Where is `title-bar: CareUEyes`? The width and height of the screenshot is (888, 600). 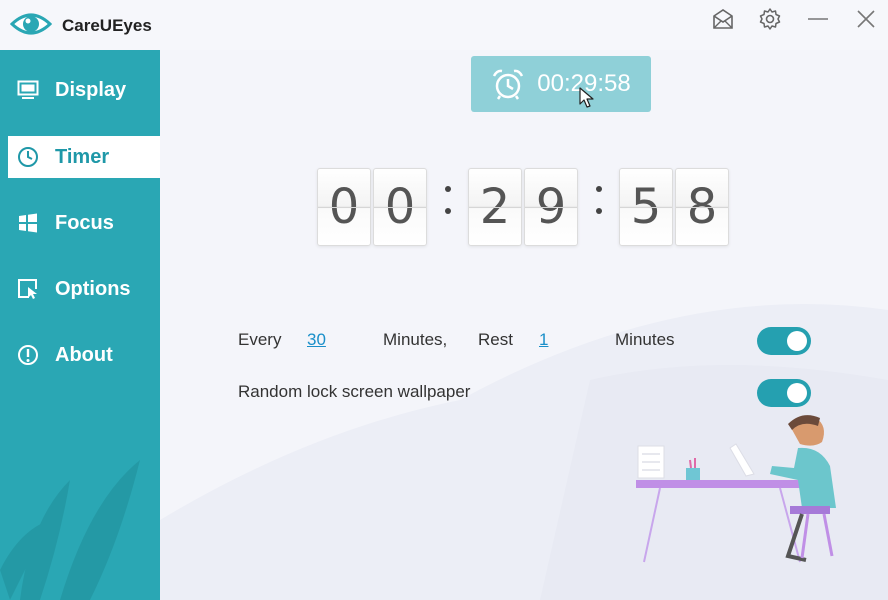
title-bar: CareUEyes is located at coordinates (444, 25).